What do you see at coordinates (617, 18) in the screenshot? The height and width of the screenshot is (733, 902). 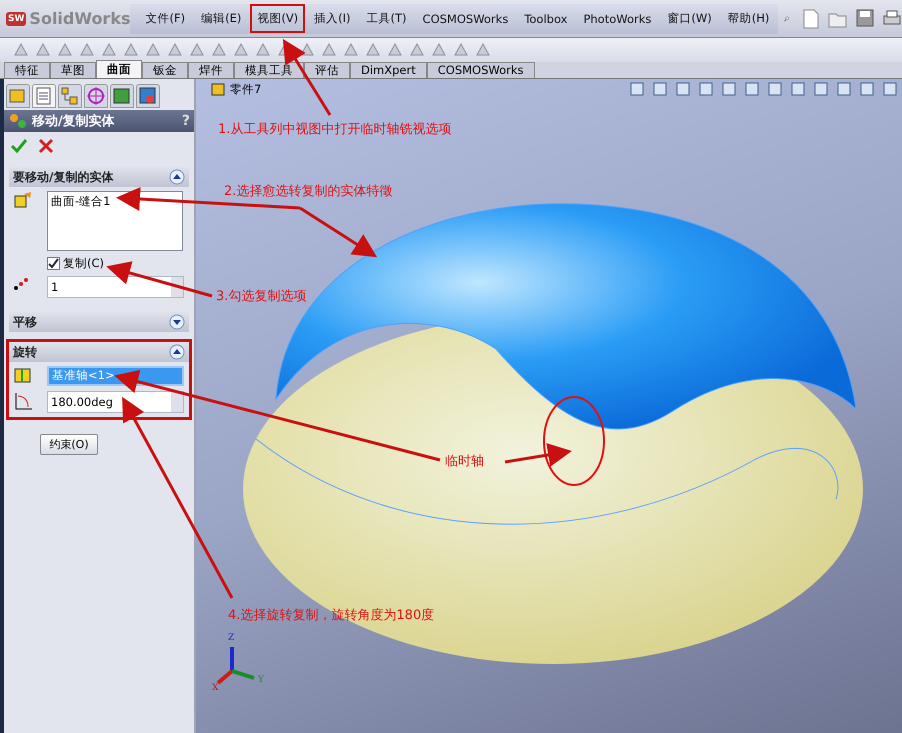 I see `menu-item: PhotoWorks` at bounding box center [617, 18].